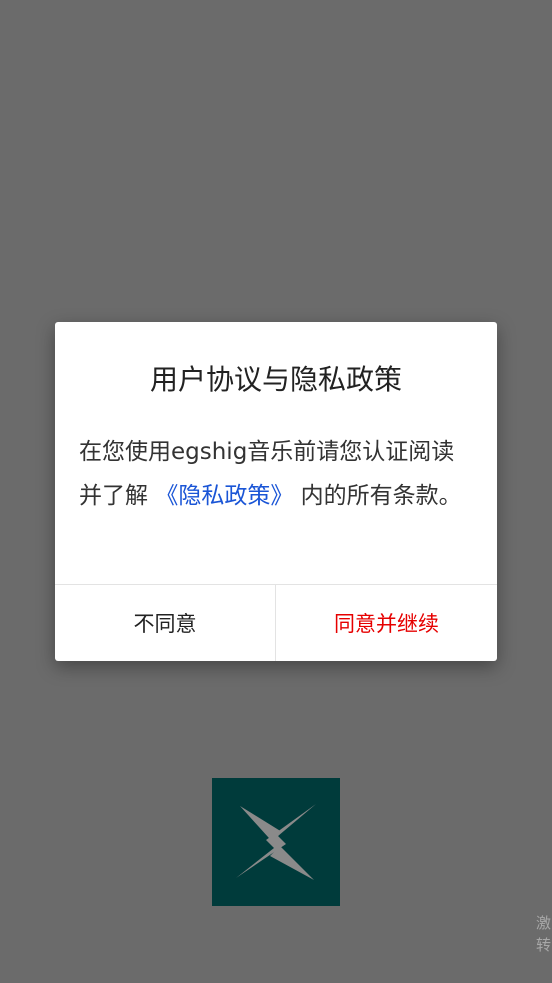 The width and height of the screenshot is (552, 983). I want to click on decline-button: 不同意, so click(165, 623).